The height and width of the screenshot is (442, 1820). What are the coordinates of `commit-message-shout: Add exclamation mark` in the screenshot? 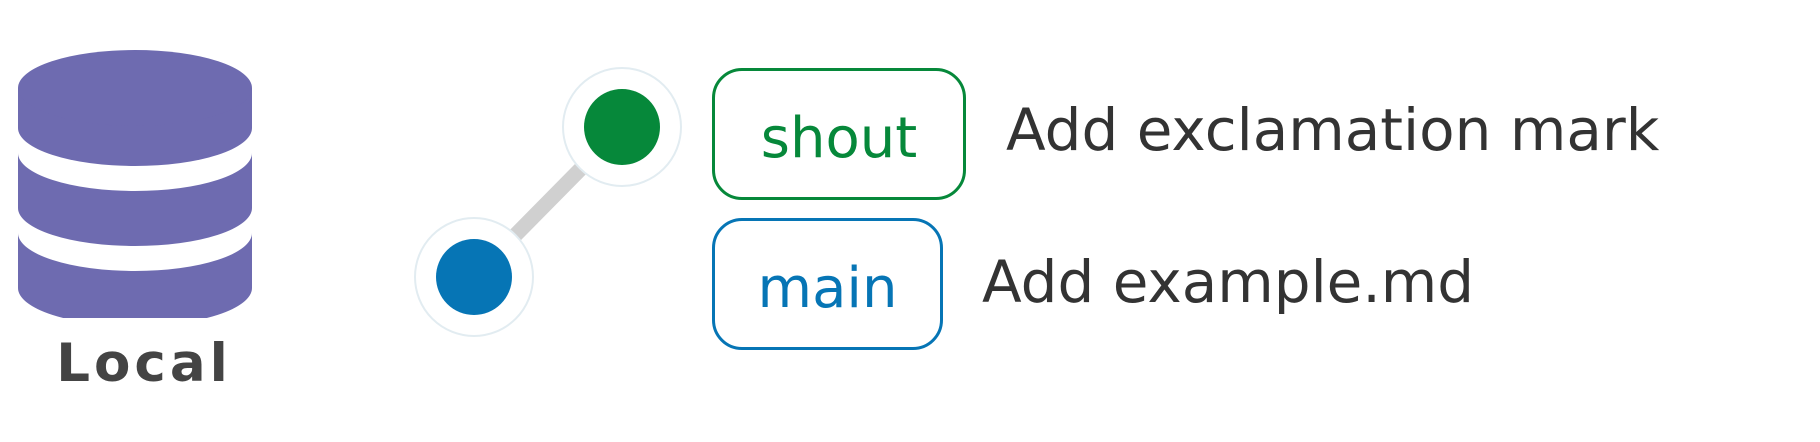 It's located at (1333, 130).